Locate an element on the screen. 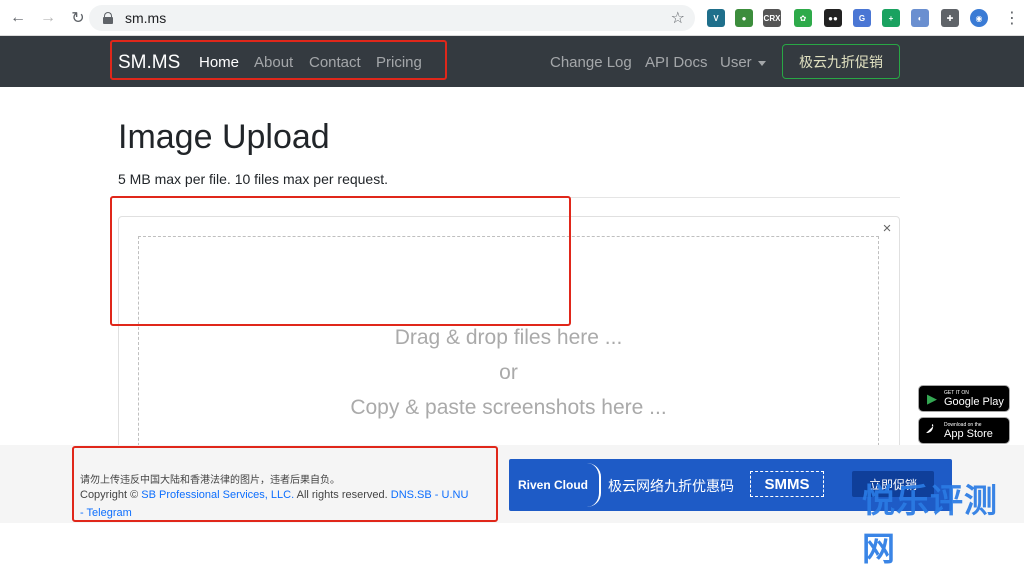 The height and width of the screenshot is (570, 1024). lock-icon is located at coordinates (108, 18).